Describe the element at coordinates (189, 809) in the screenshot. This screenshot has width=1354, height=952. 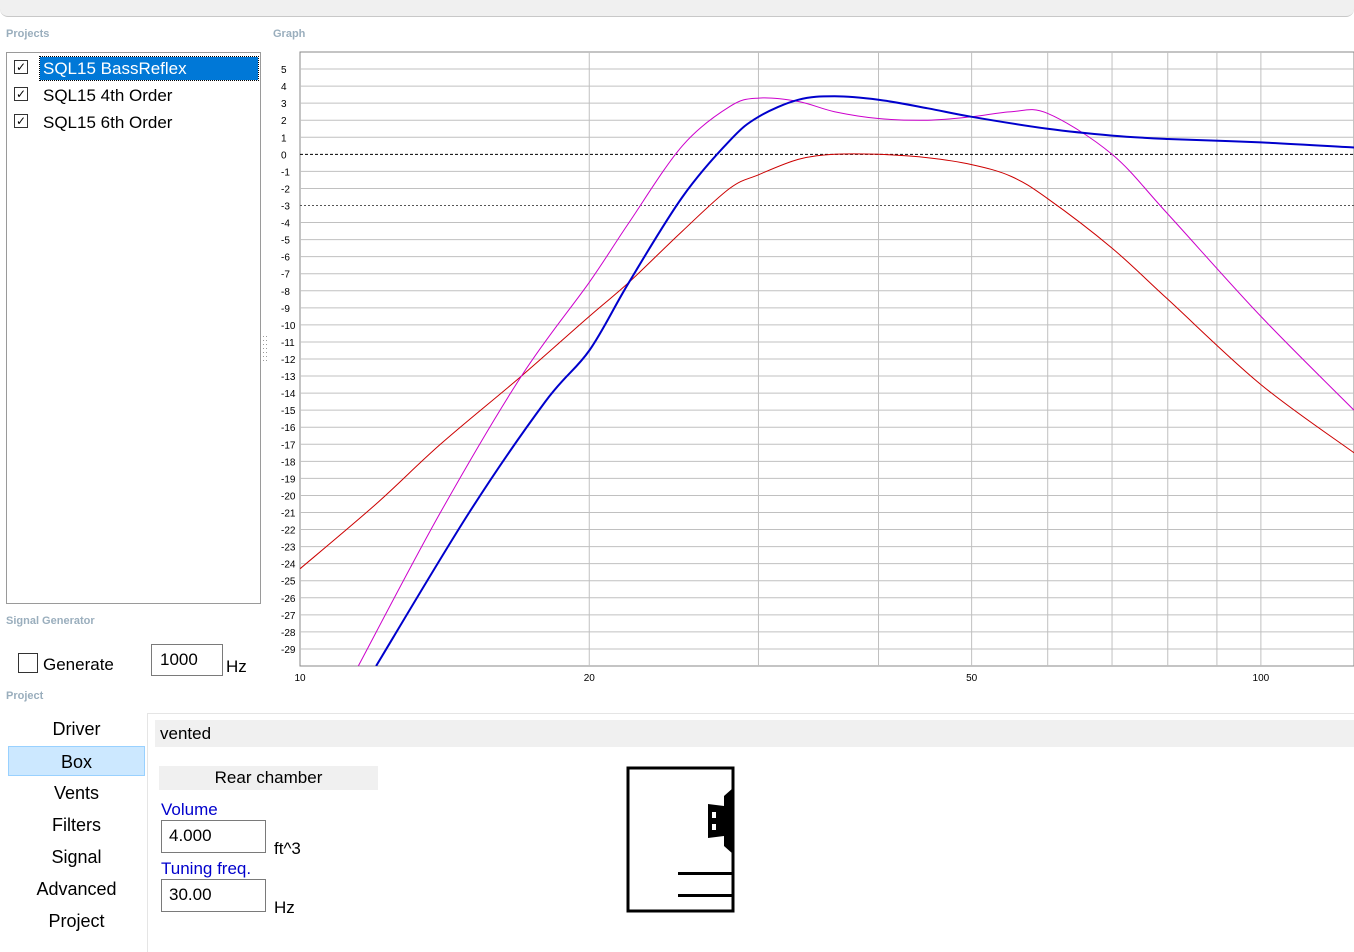
I see `volume-label: Volume` at that location.